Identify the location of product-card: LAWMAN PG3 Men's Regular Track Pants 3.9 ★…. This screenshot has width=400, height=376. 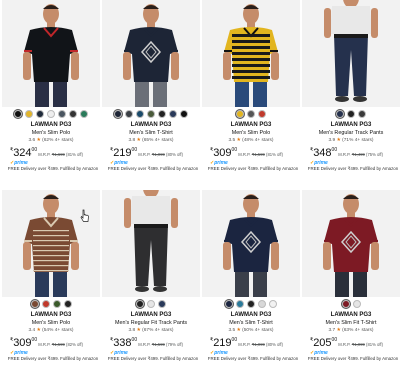
(351, 93).